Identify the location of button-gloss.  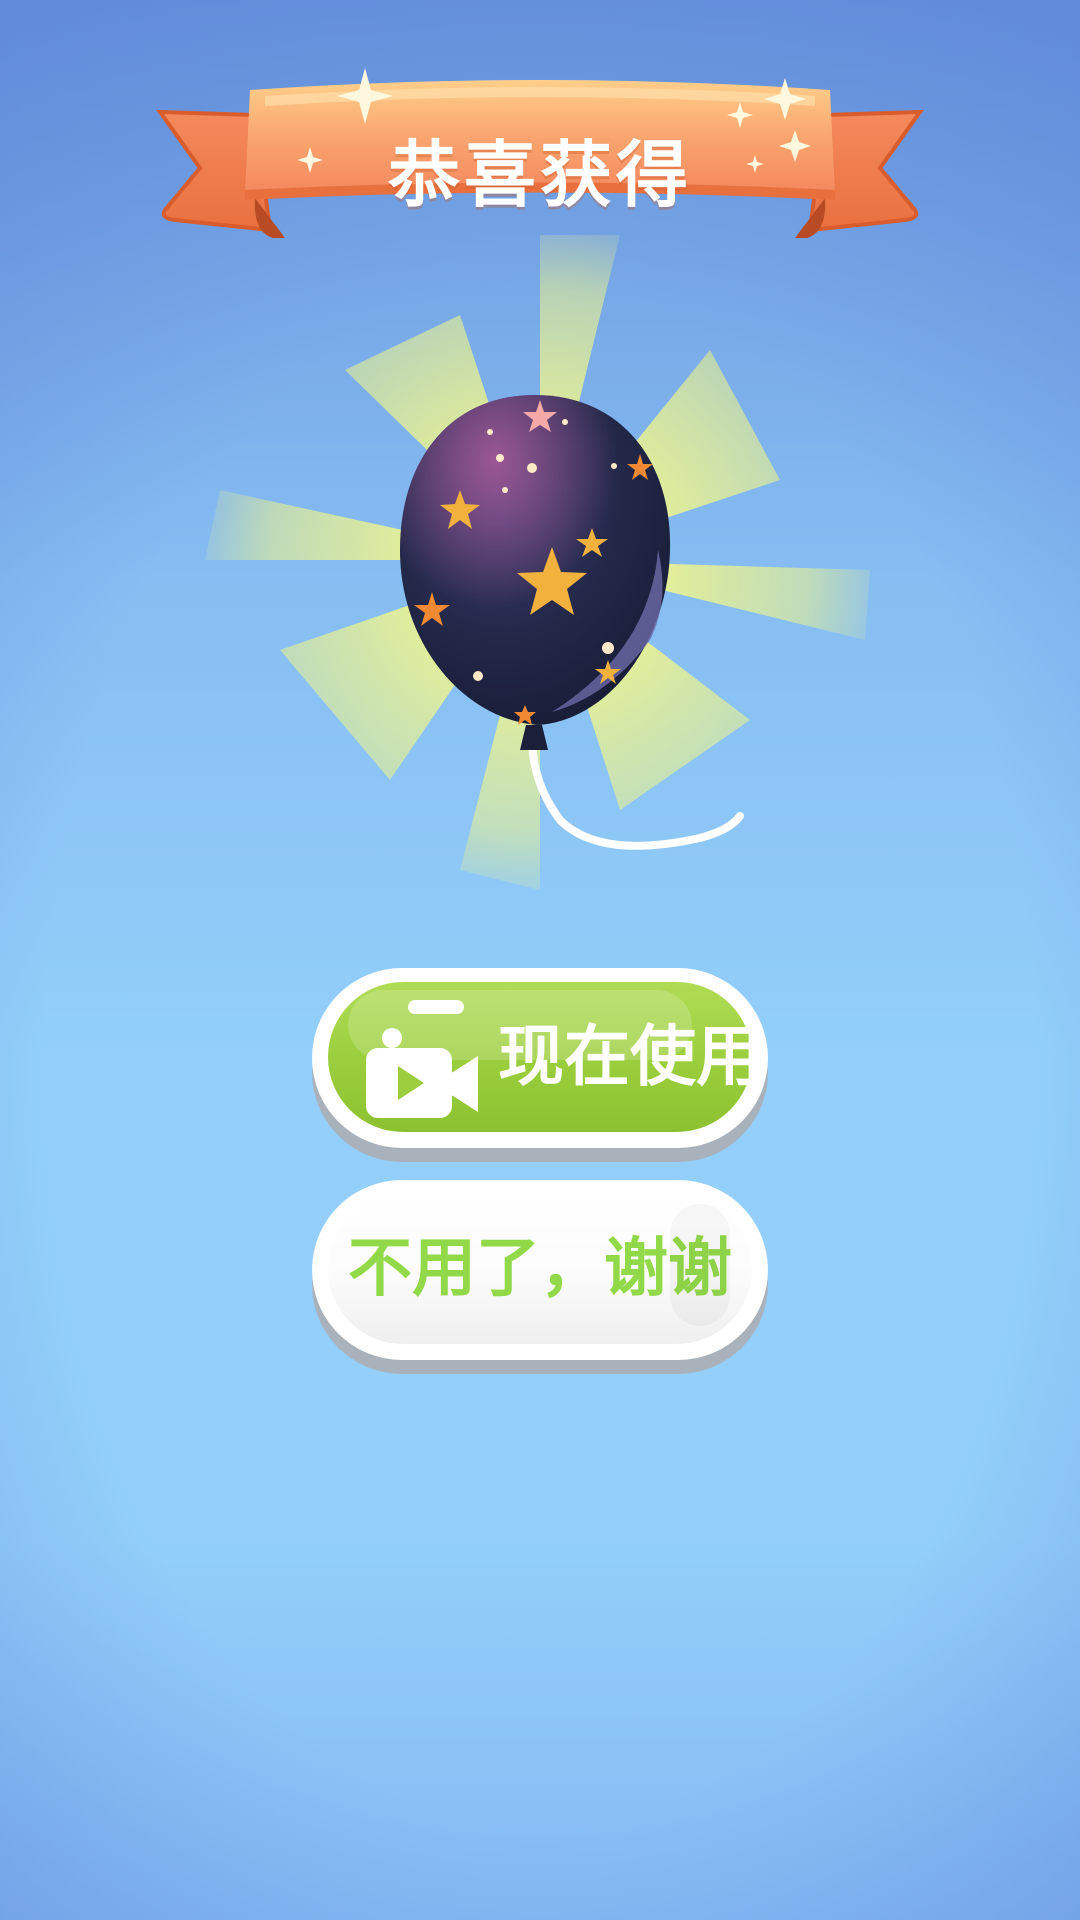
(436, 1007).